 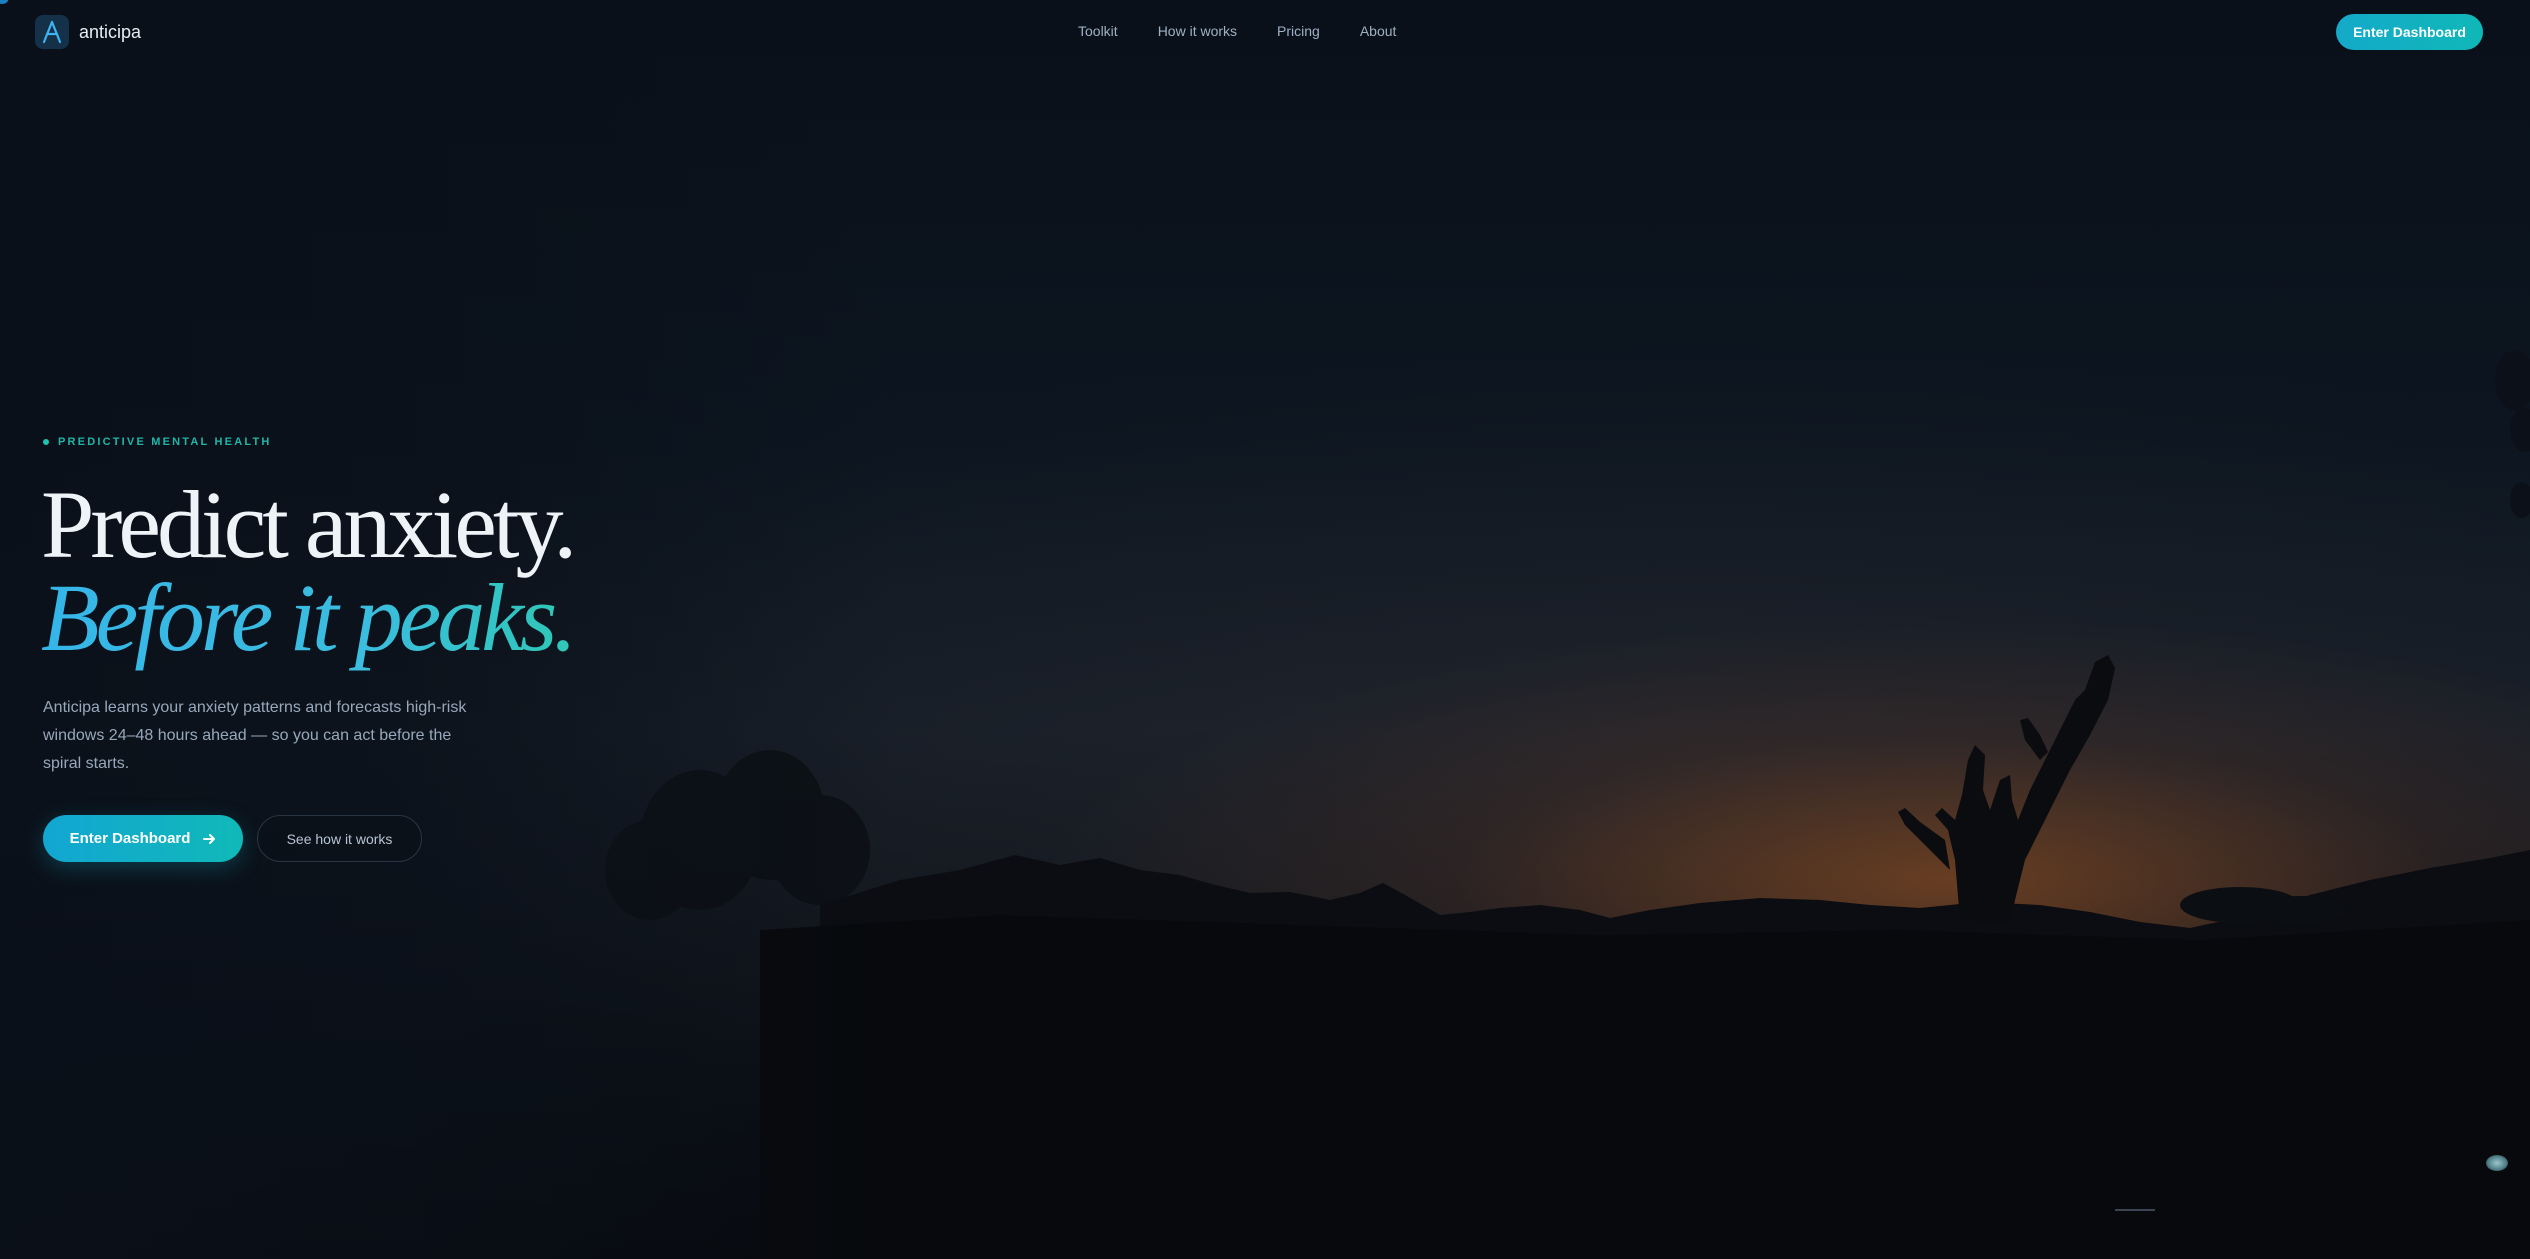 I want to click on nav-link-toolkit: Toolkit, so click(x=1098, y=31).